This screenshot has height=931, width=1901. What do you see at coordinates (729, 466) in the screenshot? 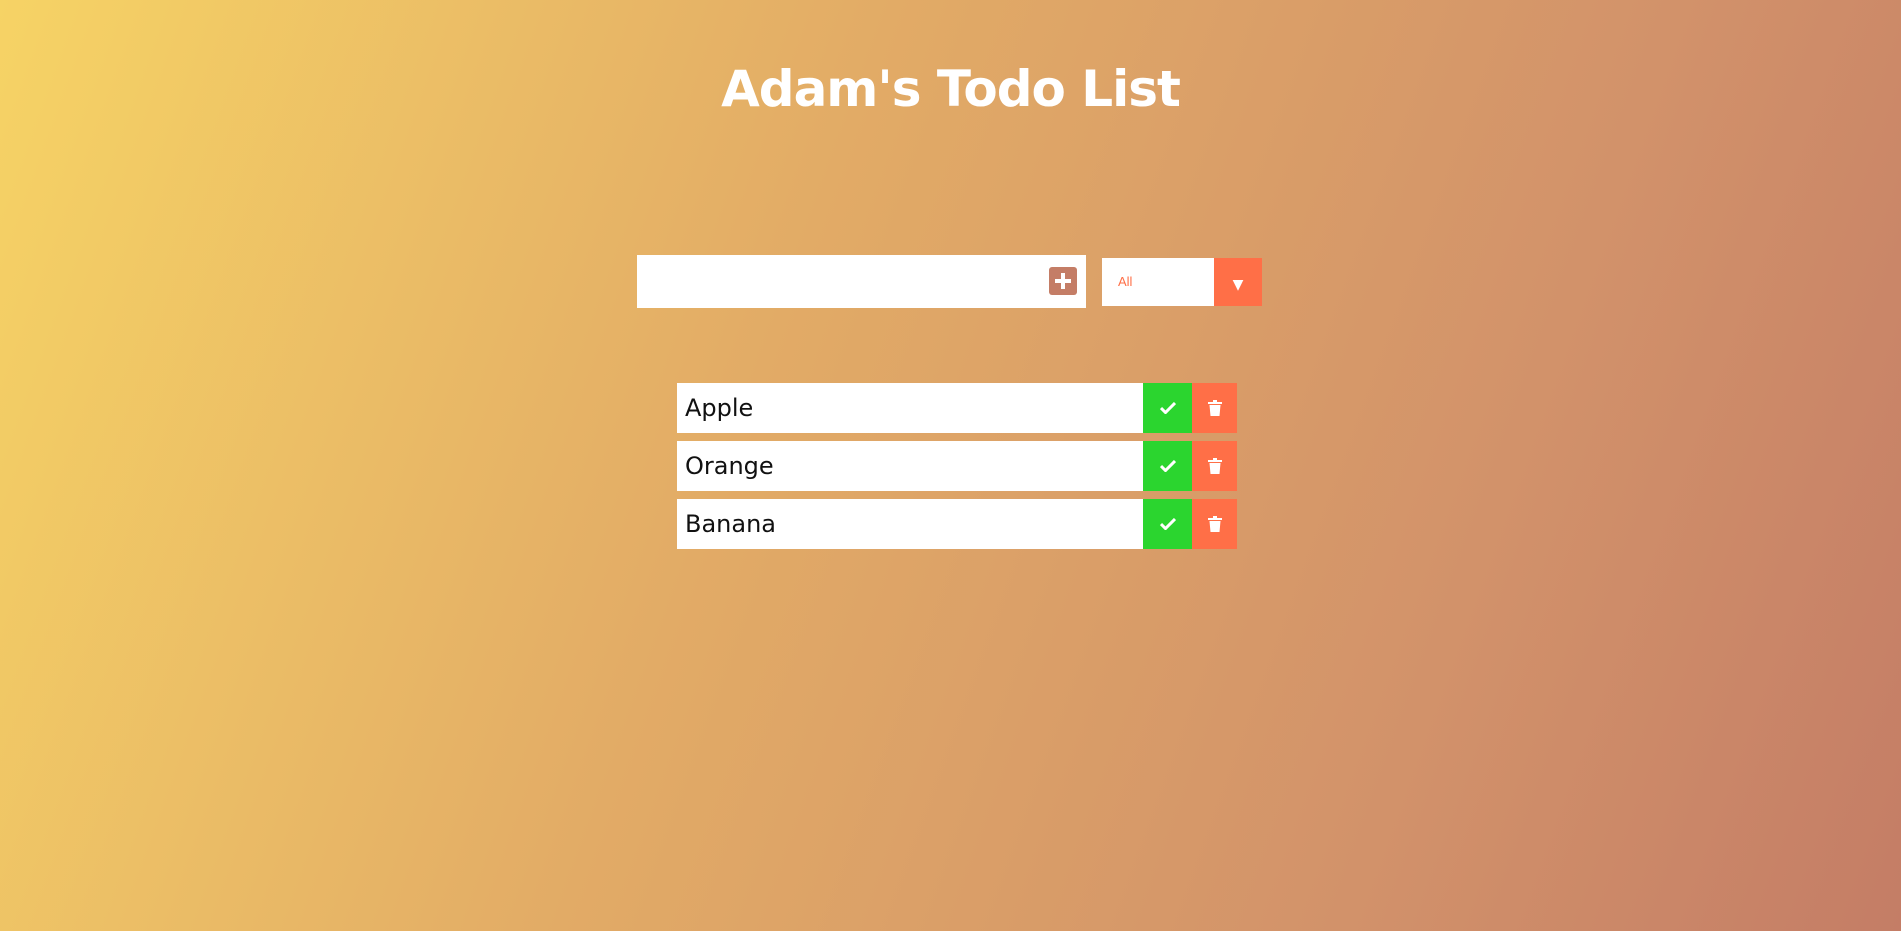
I see `todo-item-text: Orange` at bounding box center [729, 466].